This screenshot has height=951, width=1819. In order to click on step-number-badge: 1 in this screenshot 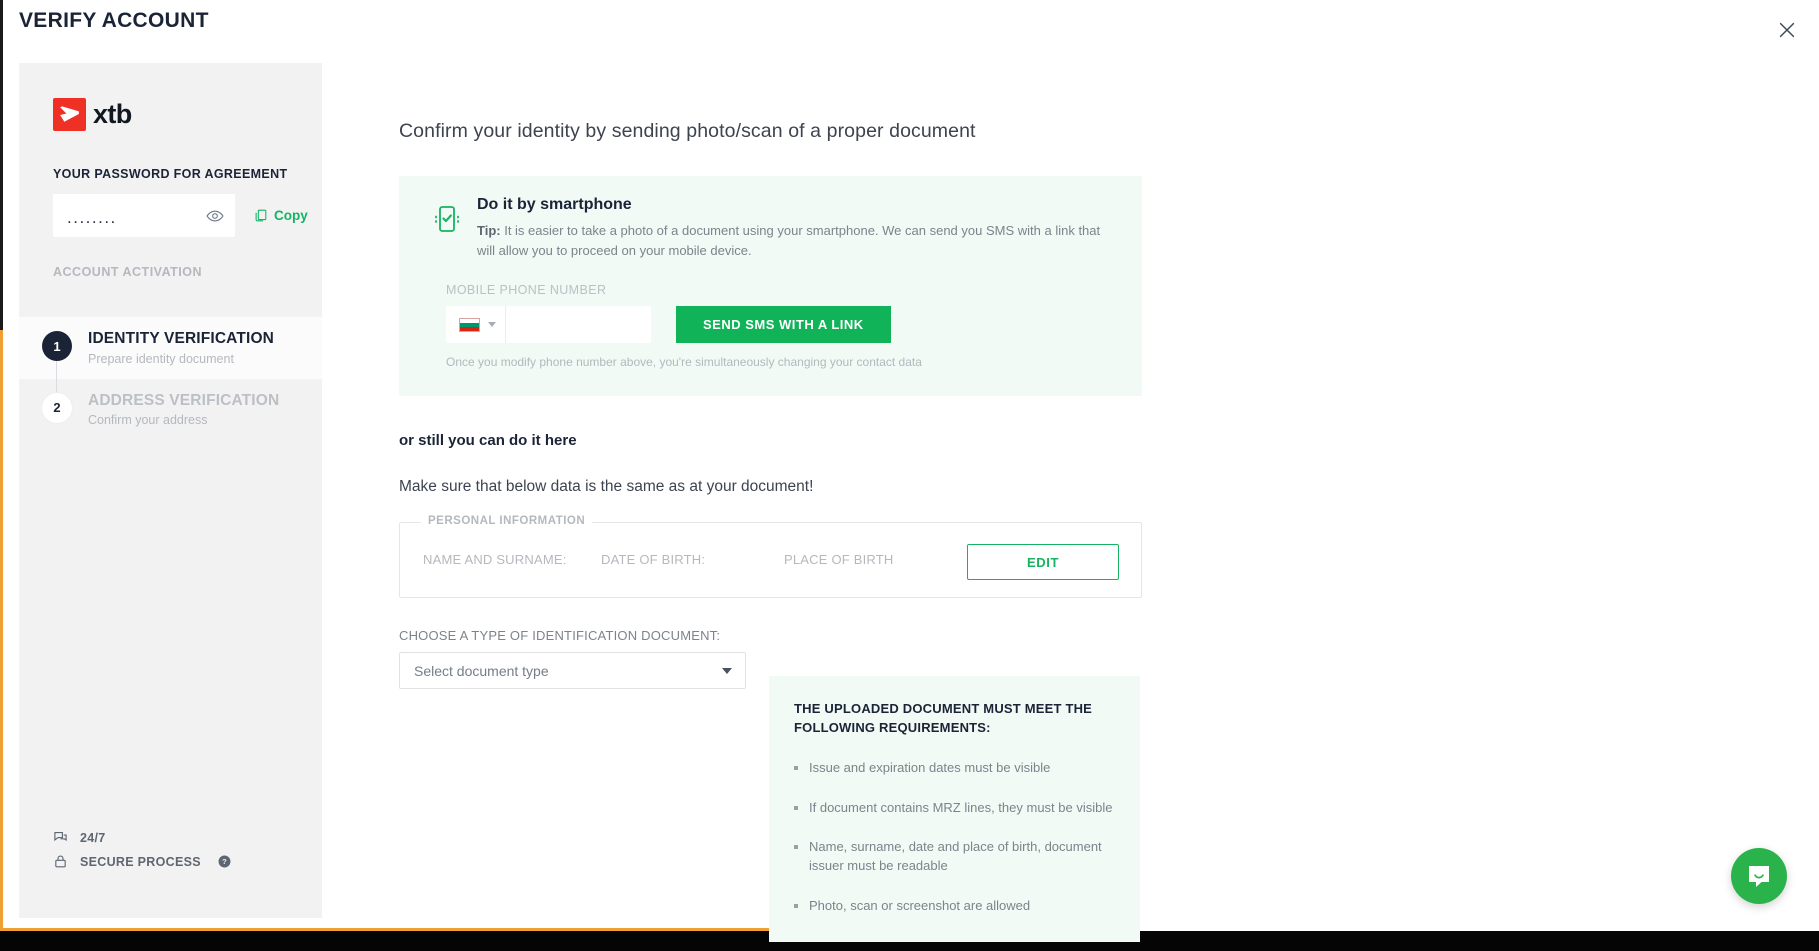, I will do `click(57, 346)`.